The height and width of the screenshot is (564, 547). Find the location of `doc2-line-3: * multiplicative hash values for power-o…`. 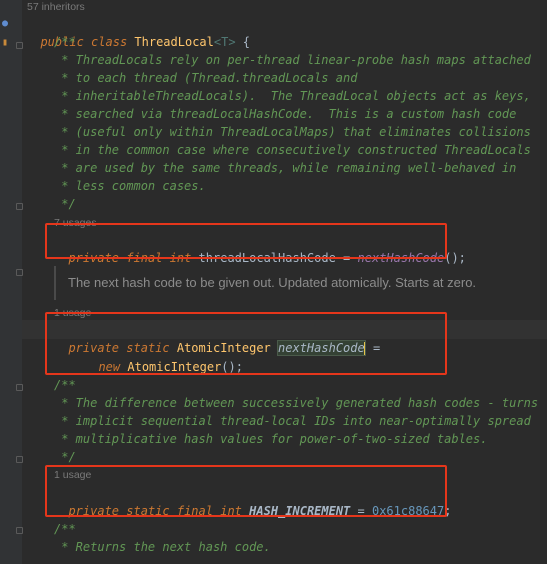

doc2-line-3: * multiplicative hash values for power-o… is located at coordinates (271, 439).